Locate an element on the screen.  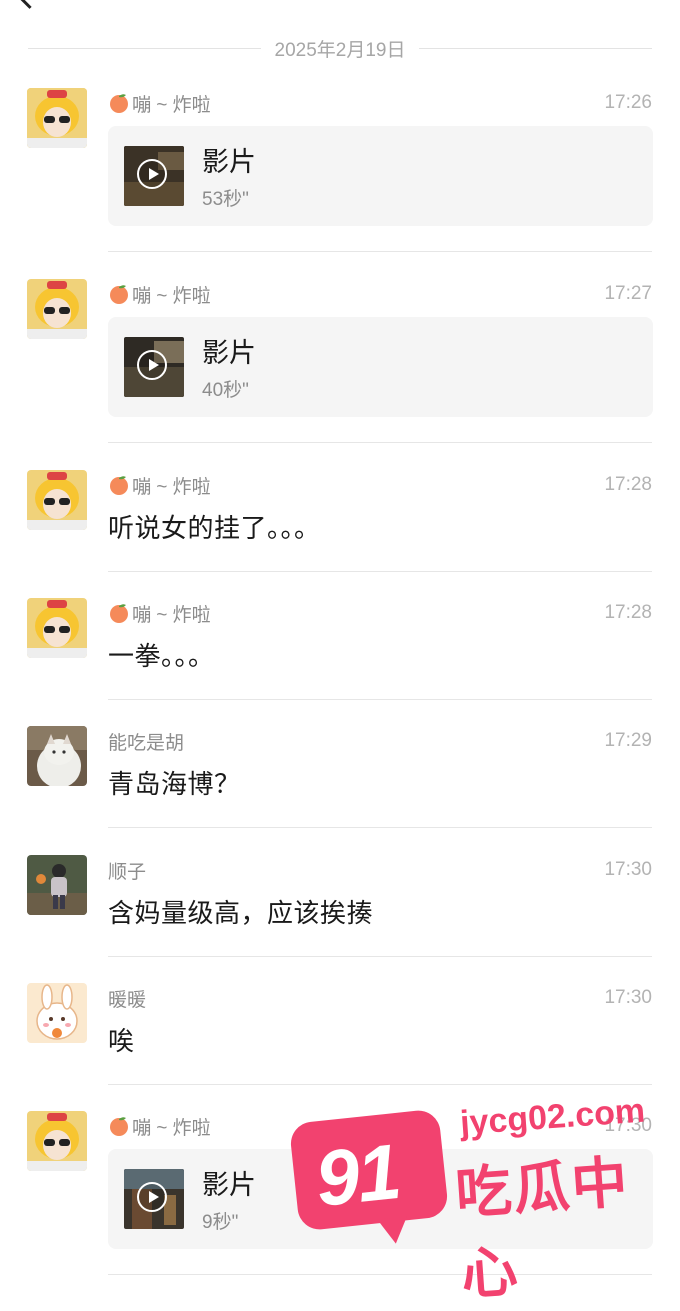
back-arrow-icon is located at coordinates (29, 4).